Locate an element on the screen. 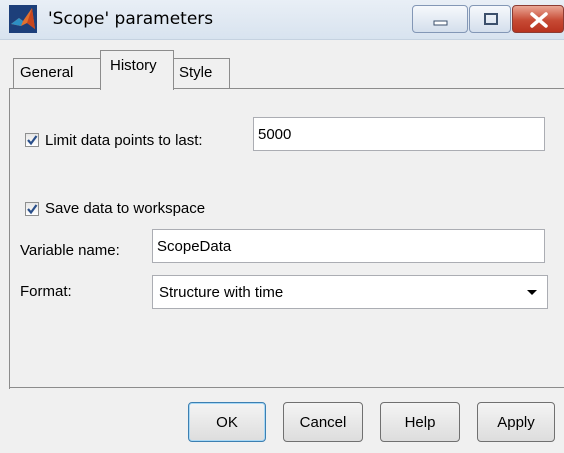 The height and width of the screenshot is (453, 564). maximize-icon is located at coordinates (491, 19).